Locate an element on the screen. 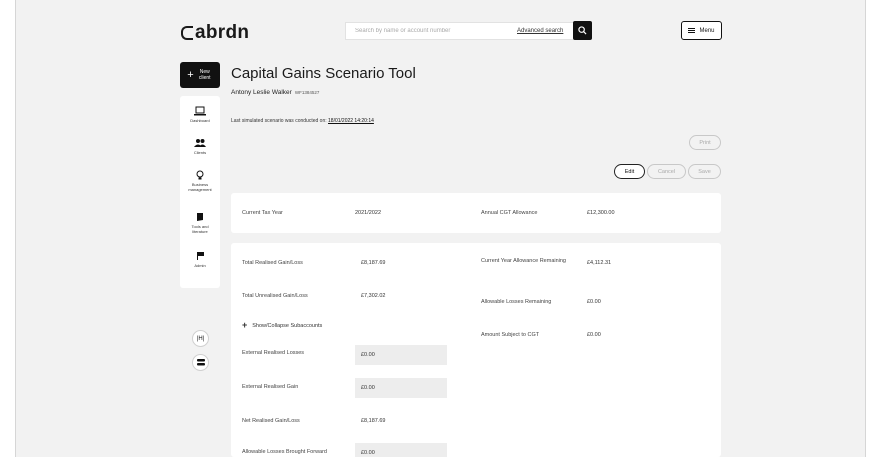 The image size is (881, 457). logo-text: abrdn is located at coordinates (222, 32).